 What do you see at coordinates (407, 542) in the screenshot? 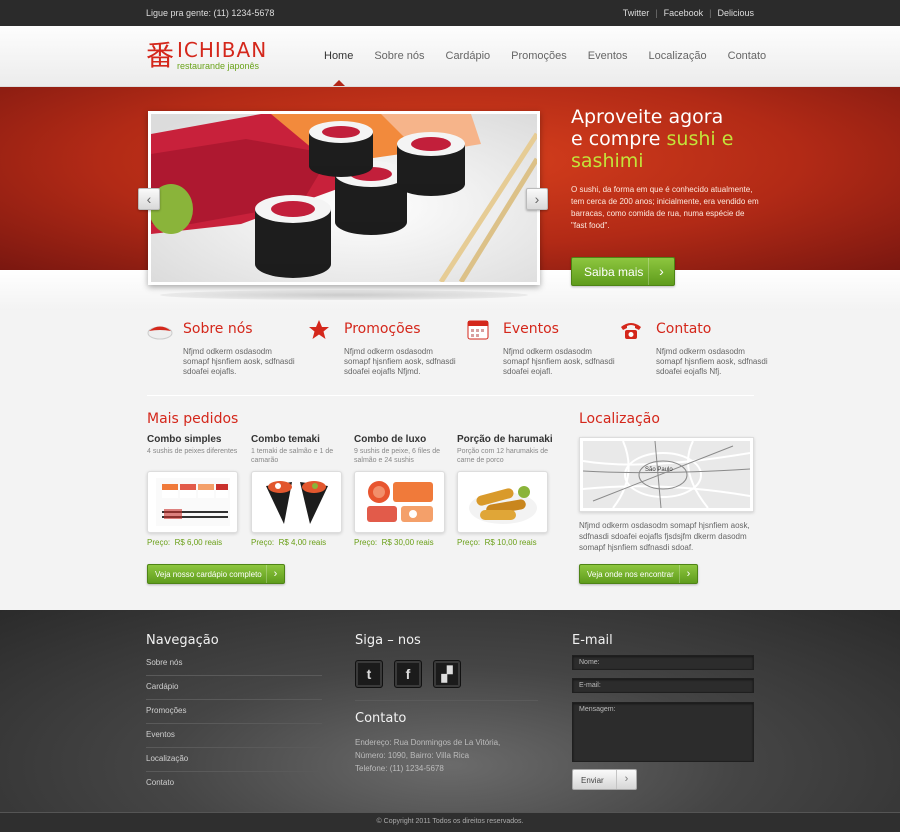
I see `price-value: R$ 30,00 reais` at bounding box center [407, 542].